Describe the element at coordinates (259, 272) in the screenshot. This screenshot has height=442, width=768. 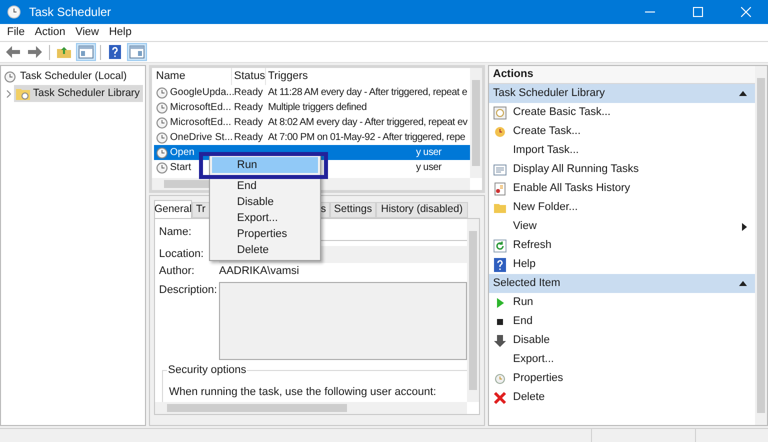
I see `author-value: AADRIKA\vamsi` at that location.